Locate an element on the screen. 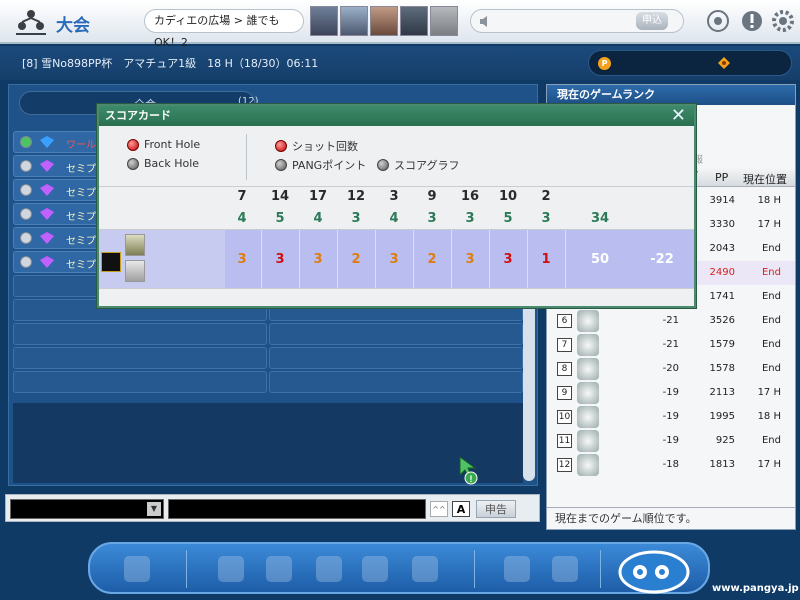 This screenshot has width=800, height=600. rank-pp: 2043 is located at coordinates (722, 248).